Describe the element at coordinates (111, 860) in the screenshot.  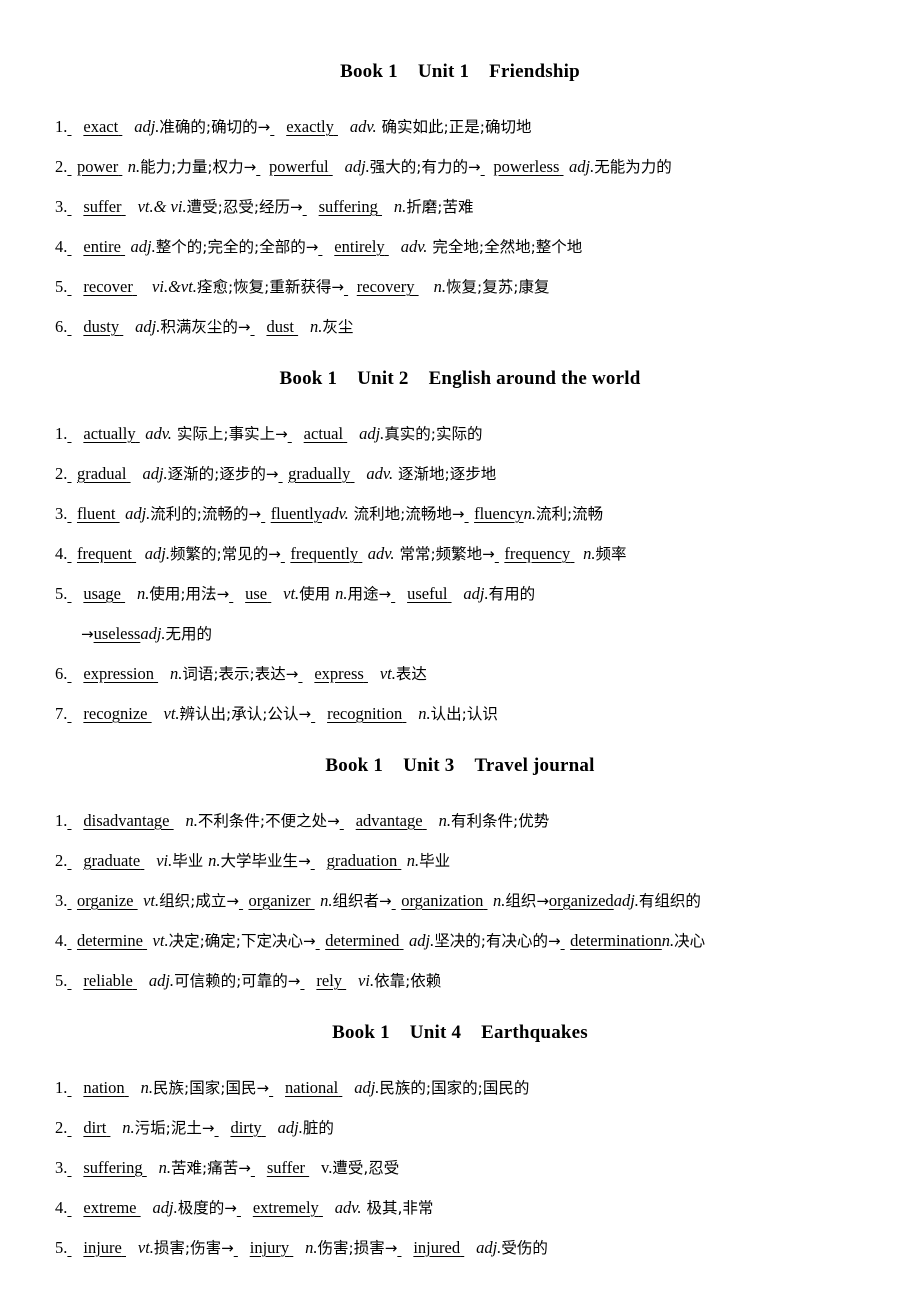
I see `answer-blank: graduate` at that location.